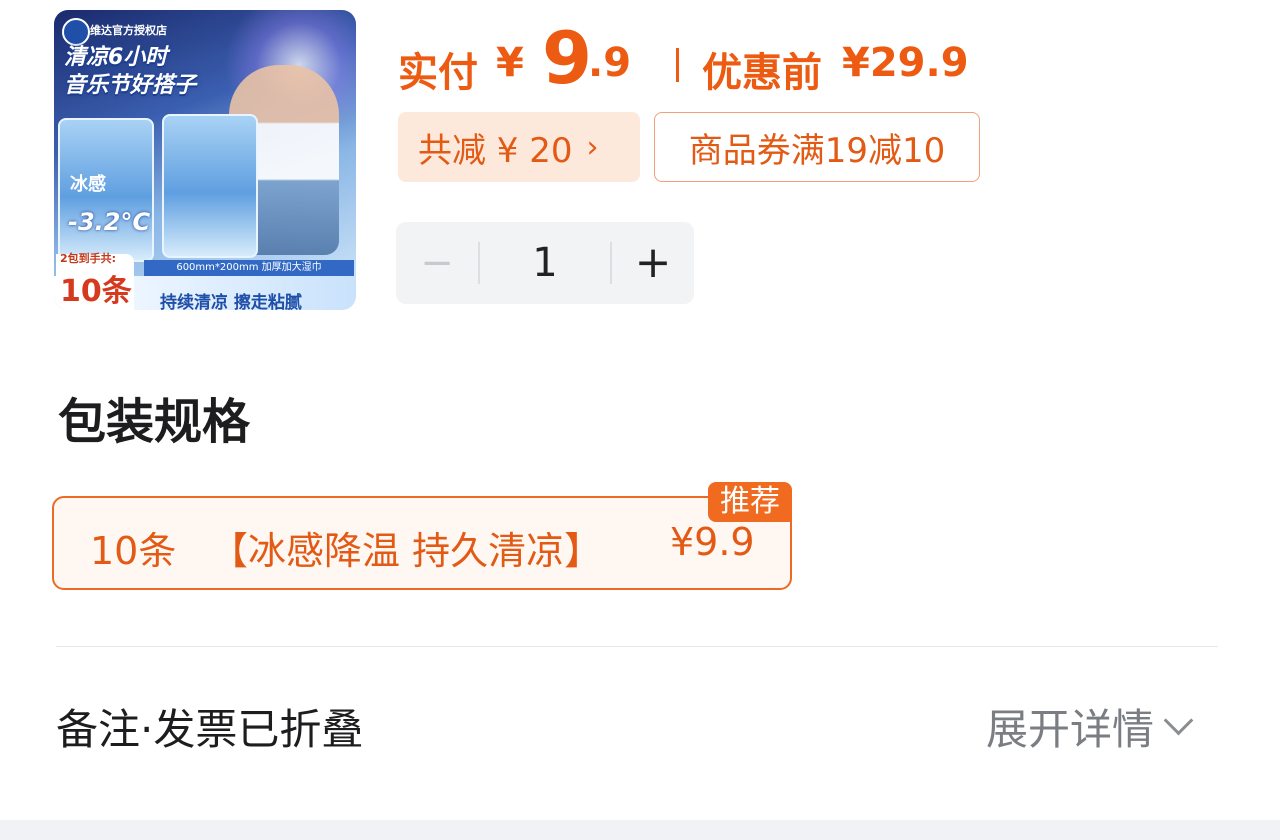 This screenshot has height=840, width=1280. I want to click on temperature-label: -3.2°C, so click(109, 222).